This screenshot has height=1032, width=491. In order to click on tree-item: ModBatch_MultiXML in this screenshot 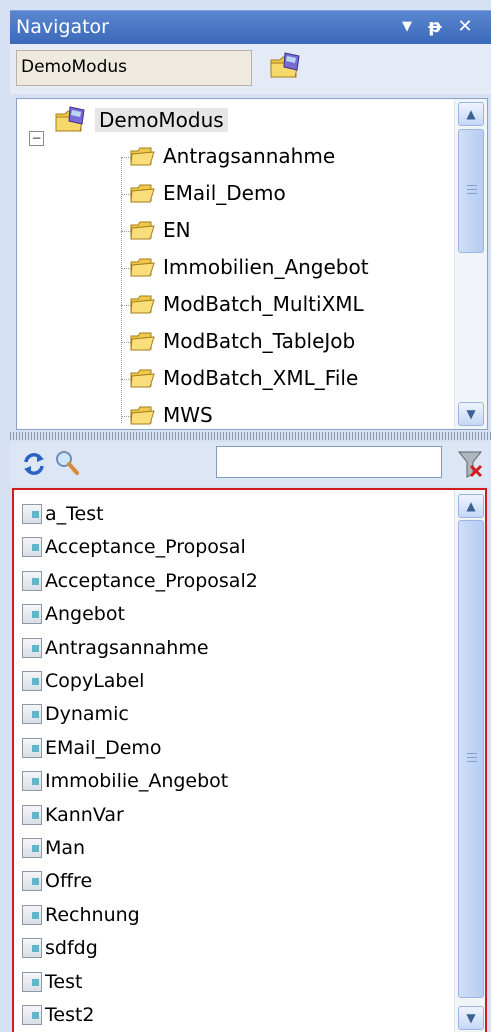, I will do `click(246, 304)`.